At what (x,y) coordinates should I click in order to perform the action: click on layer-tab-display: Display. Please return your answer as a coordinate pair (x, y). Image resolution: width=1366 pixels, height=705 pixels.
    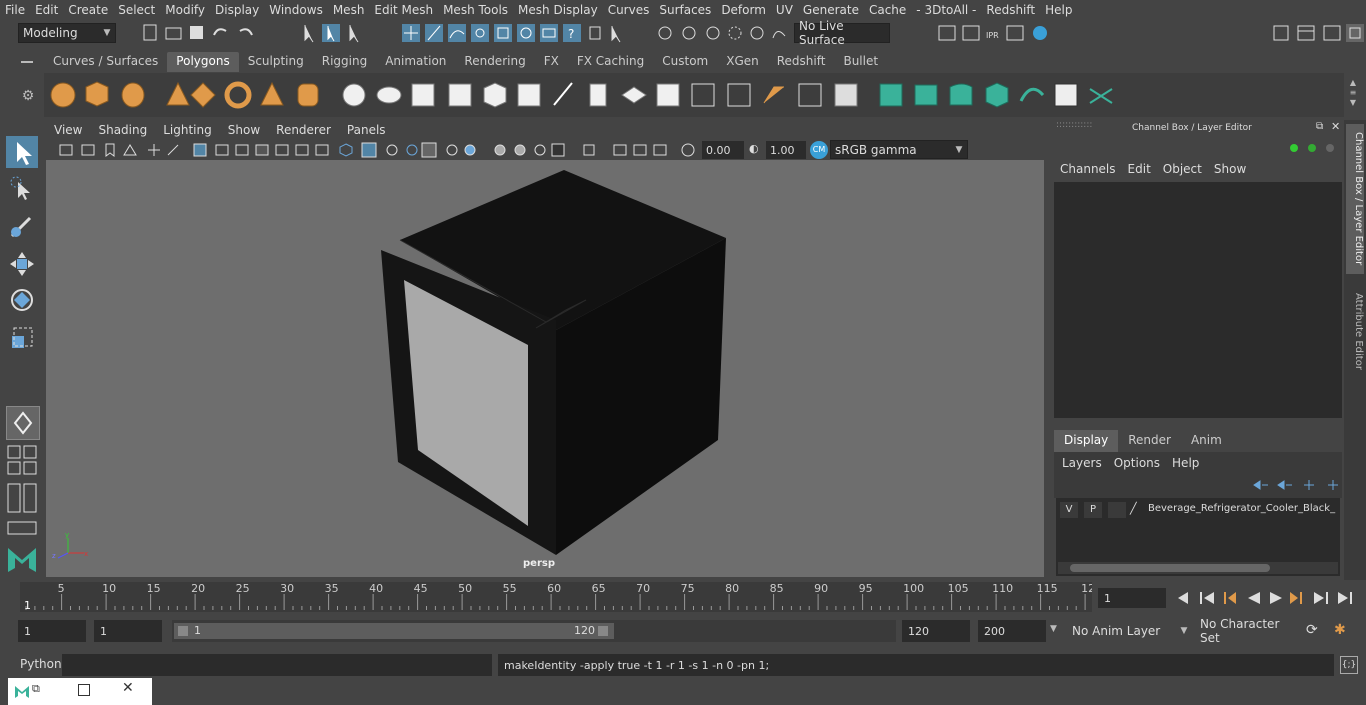
    Looking at the image, I should click on (1086, 441).